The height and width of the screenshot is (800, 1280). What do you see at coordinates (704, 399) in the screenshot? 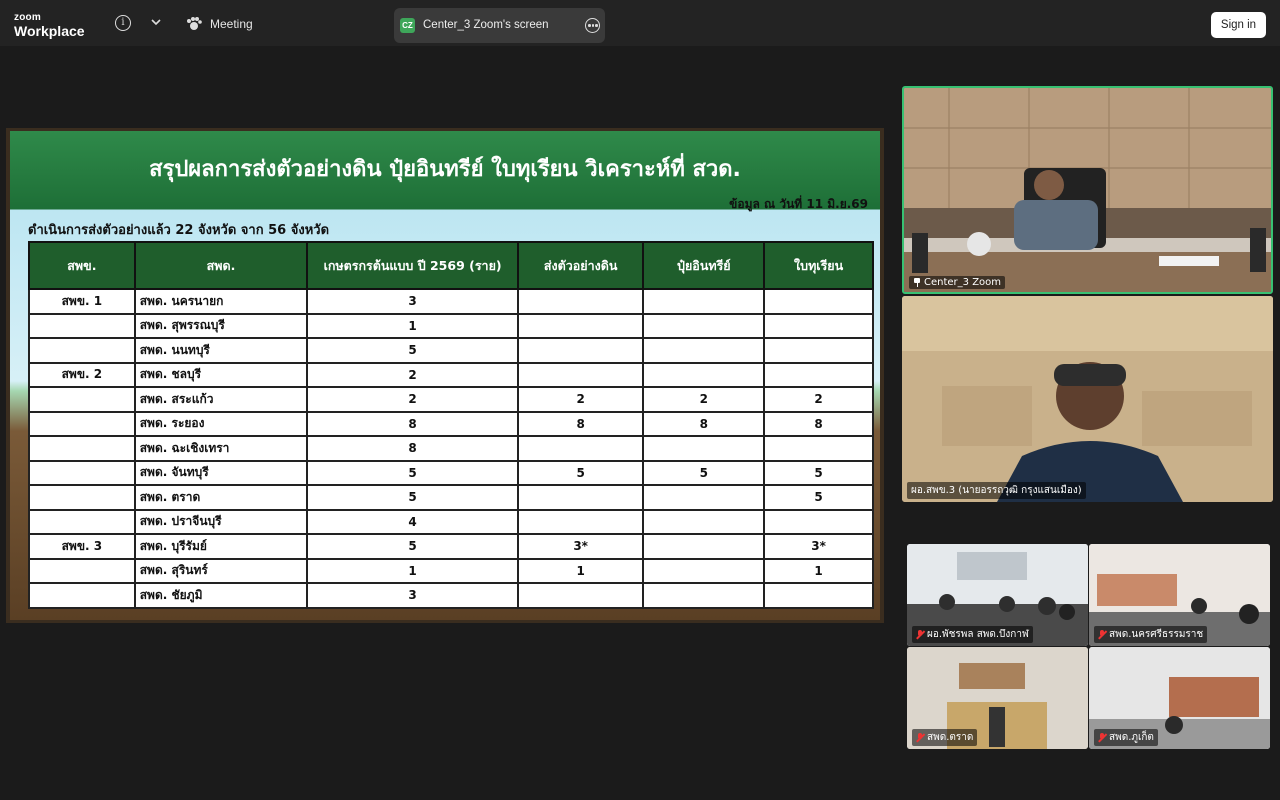
I see `cell-organic-fertilizer: 2` at bounding box center [704, 399].